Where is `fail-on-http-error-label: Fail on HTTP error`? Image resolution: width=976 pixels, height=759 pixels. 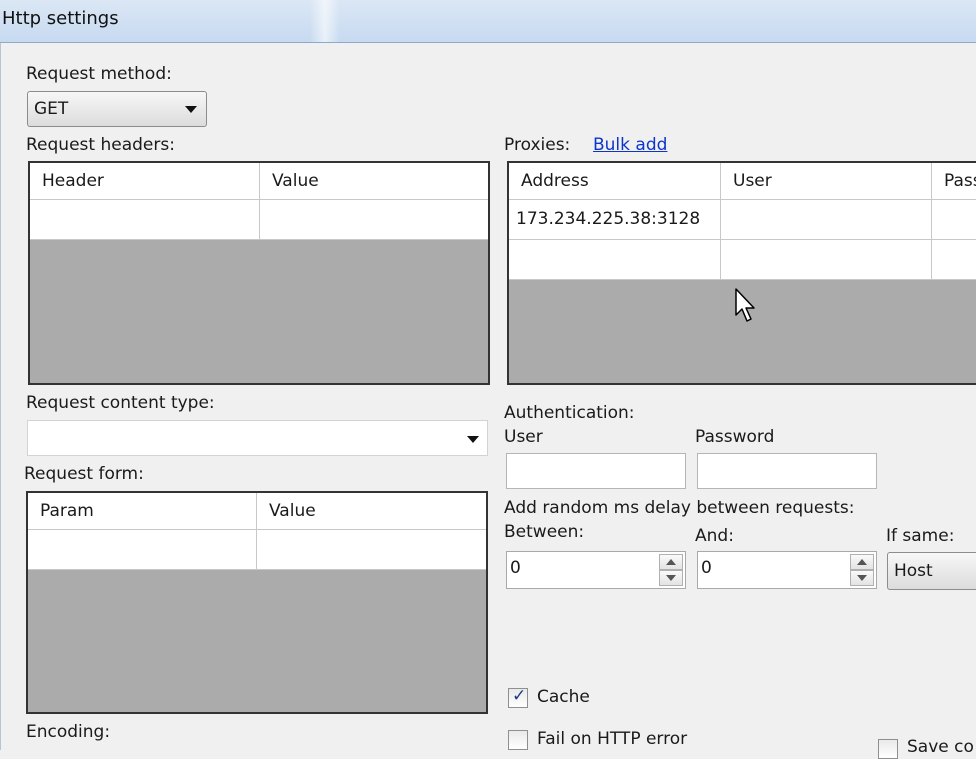 fail-on-http-error-label: Fail on HTTP error is located at coordinates (612, 739).